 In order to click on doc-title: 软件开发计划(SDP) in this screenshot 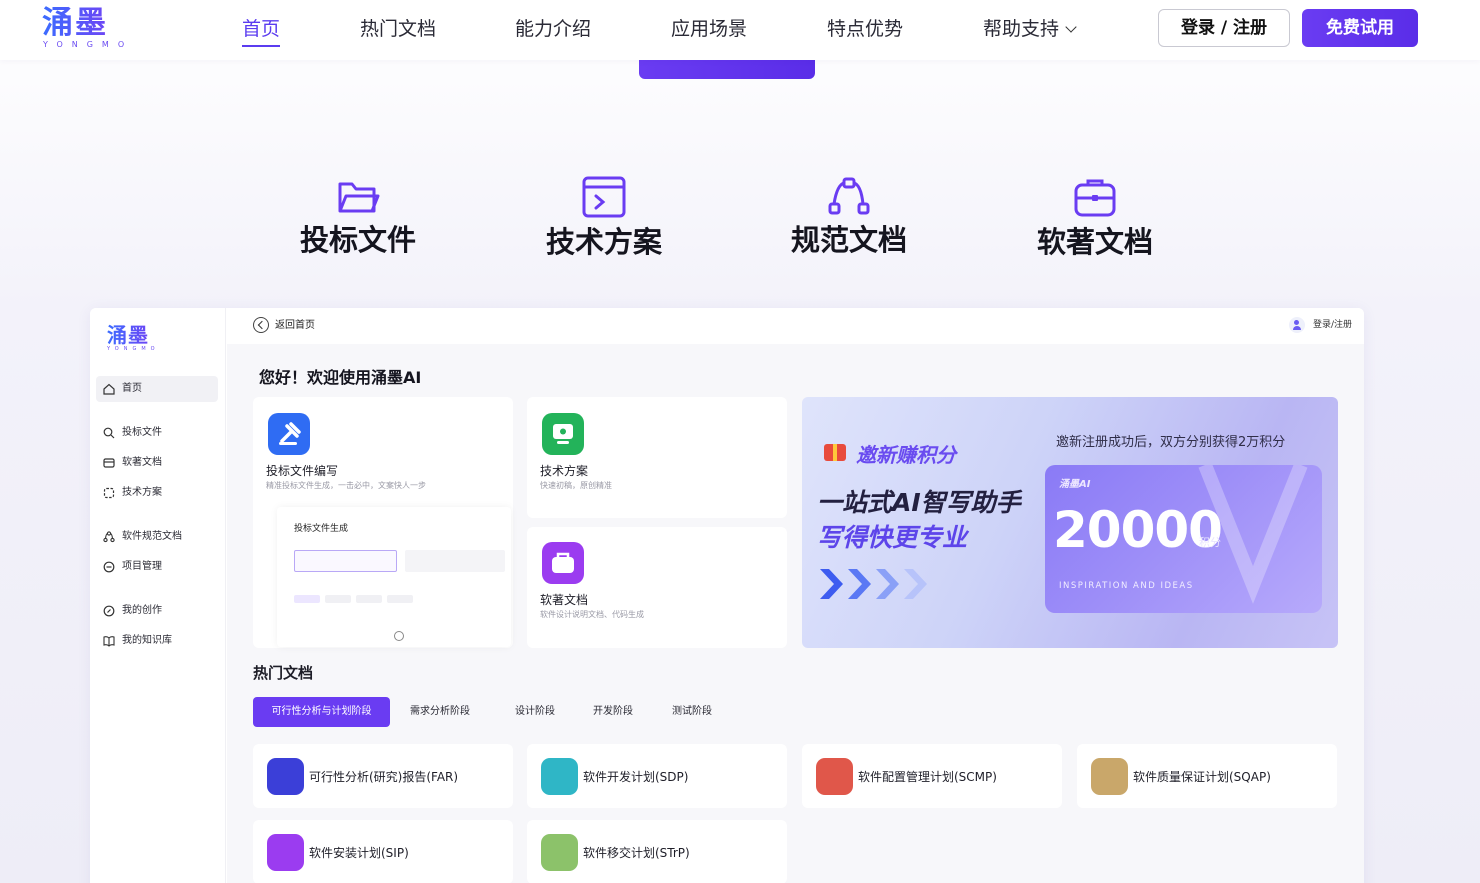, I will do `click(636, 777)`.